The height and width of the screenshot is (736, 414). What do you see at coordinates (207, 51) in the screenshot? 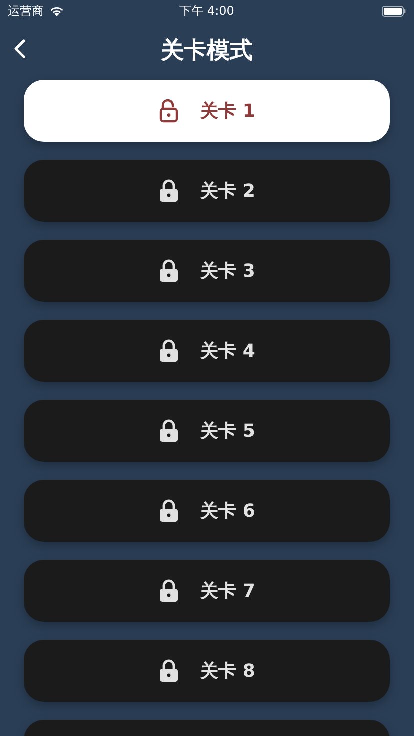
I see `page-title: 关卡模式` at bounding box center [207, 51].